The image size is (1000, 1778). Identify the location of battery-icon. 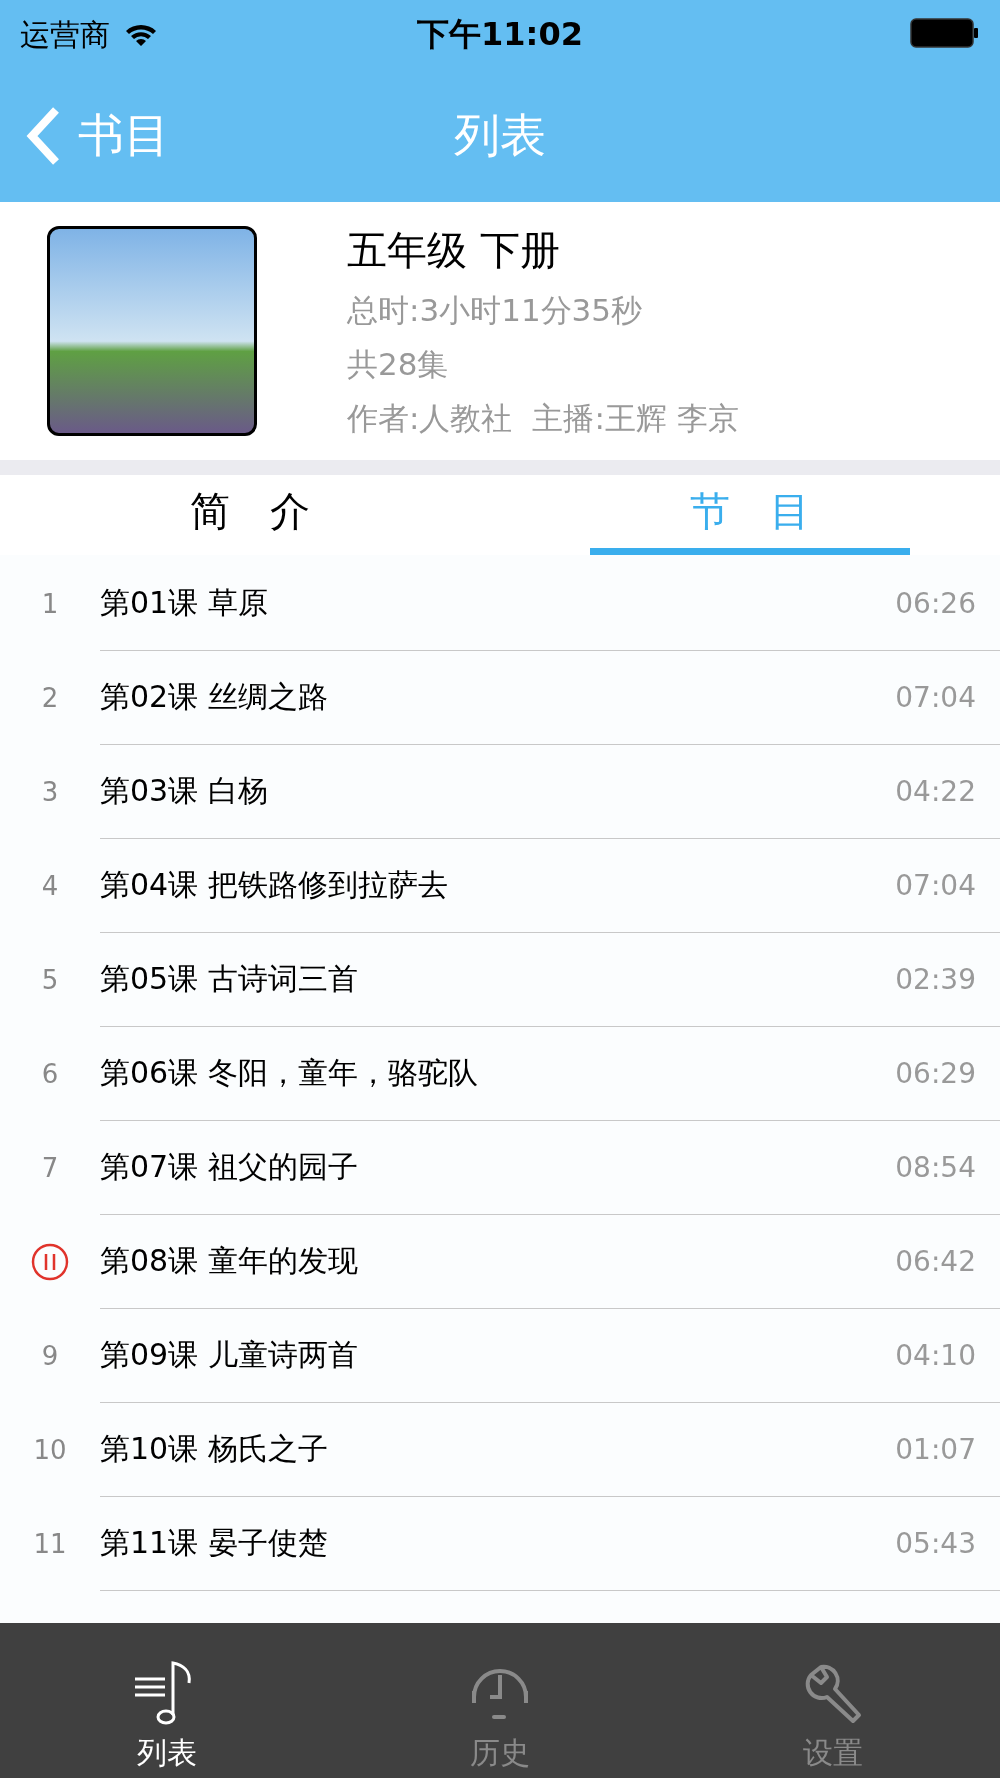
(945, 33).